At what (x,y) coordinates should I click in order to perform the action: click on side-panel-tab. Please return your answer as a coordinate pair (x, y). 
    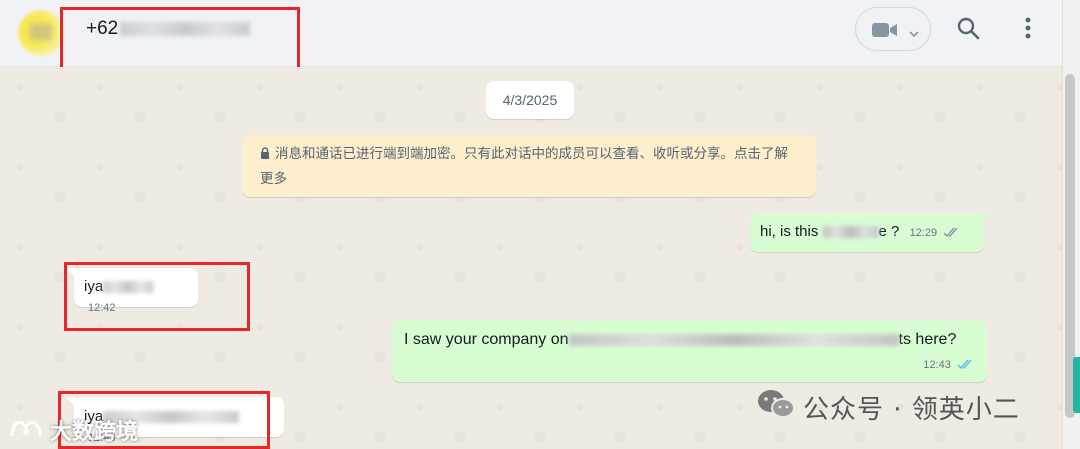
    Looking at the image, I should click on (1076, 385).